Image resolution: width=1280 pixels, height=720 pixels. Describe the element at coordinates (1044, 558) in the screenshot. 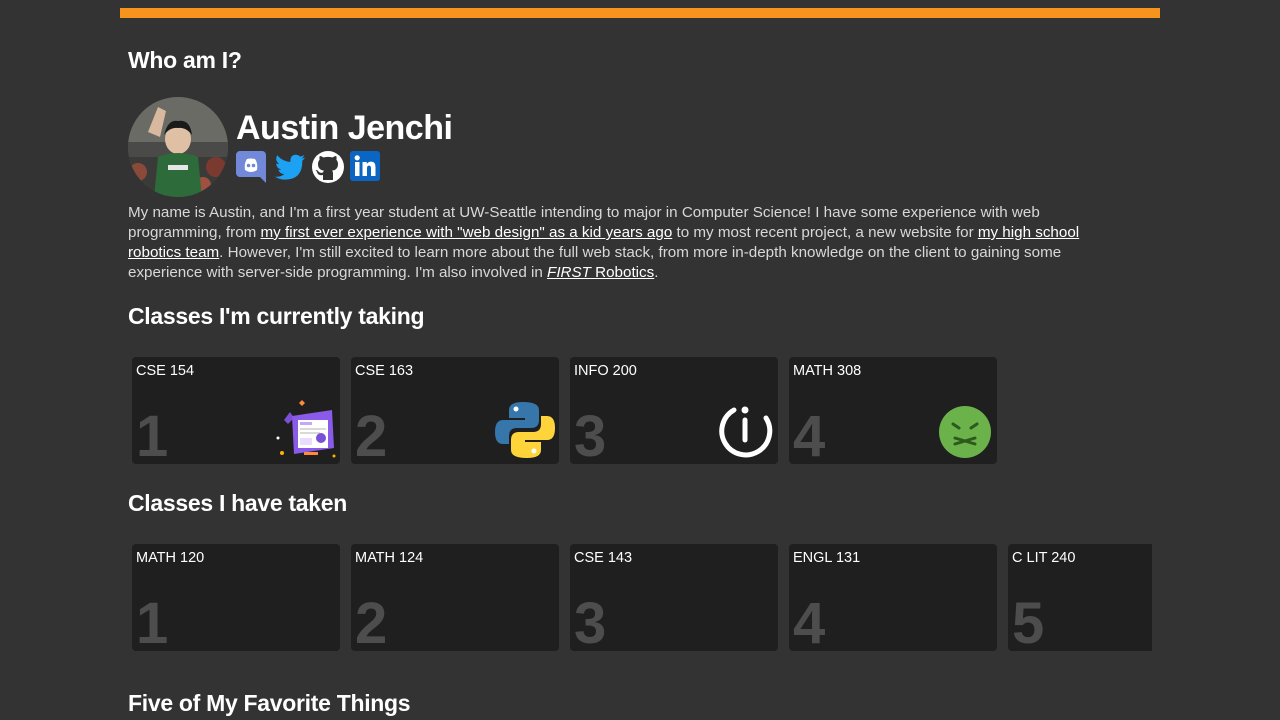

I see `class-code: C LIT 240` at that location.